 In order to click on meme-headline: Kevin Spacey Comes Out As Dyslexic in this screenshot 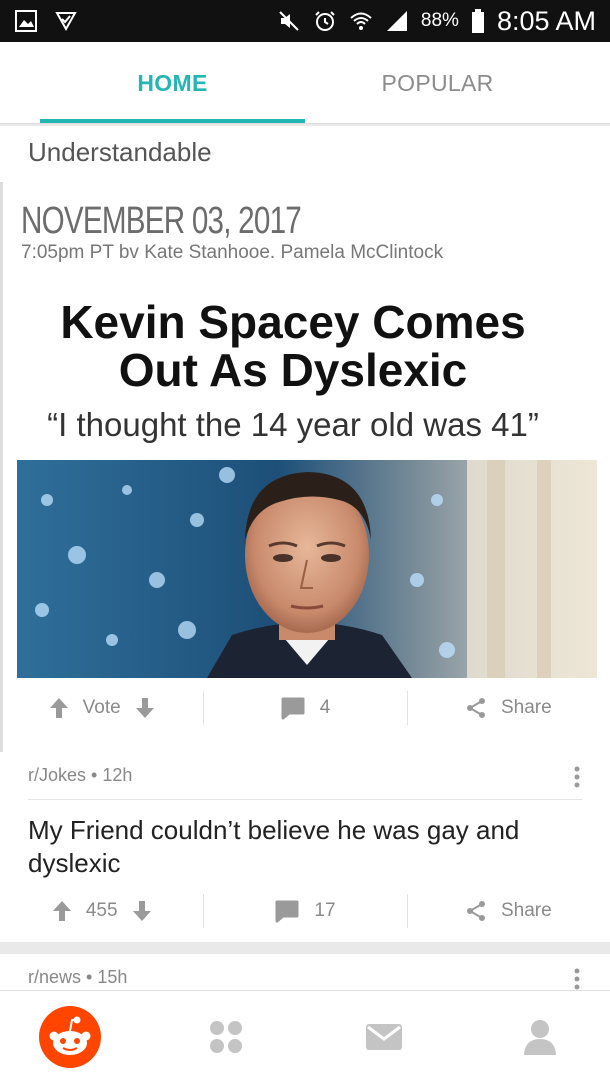, I will do `click(293, 346)`.